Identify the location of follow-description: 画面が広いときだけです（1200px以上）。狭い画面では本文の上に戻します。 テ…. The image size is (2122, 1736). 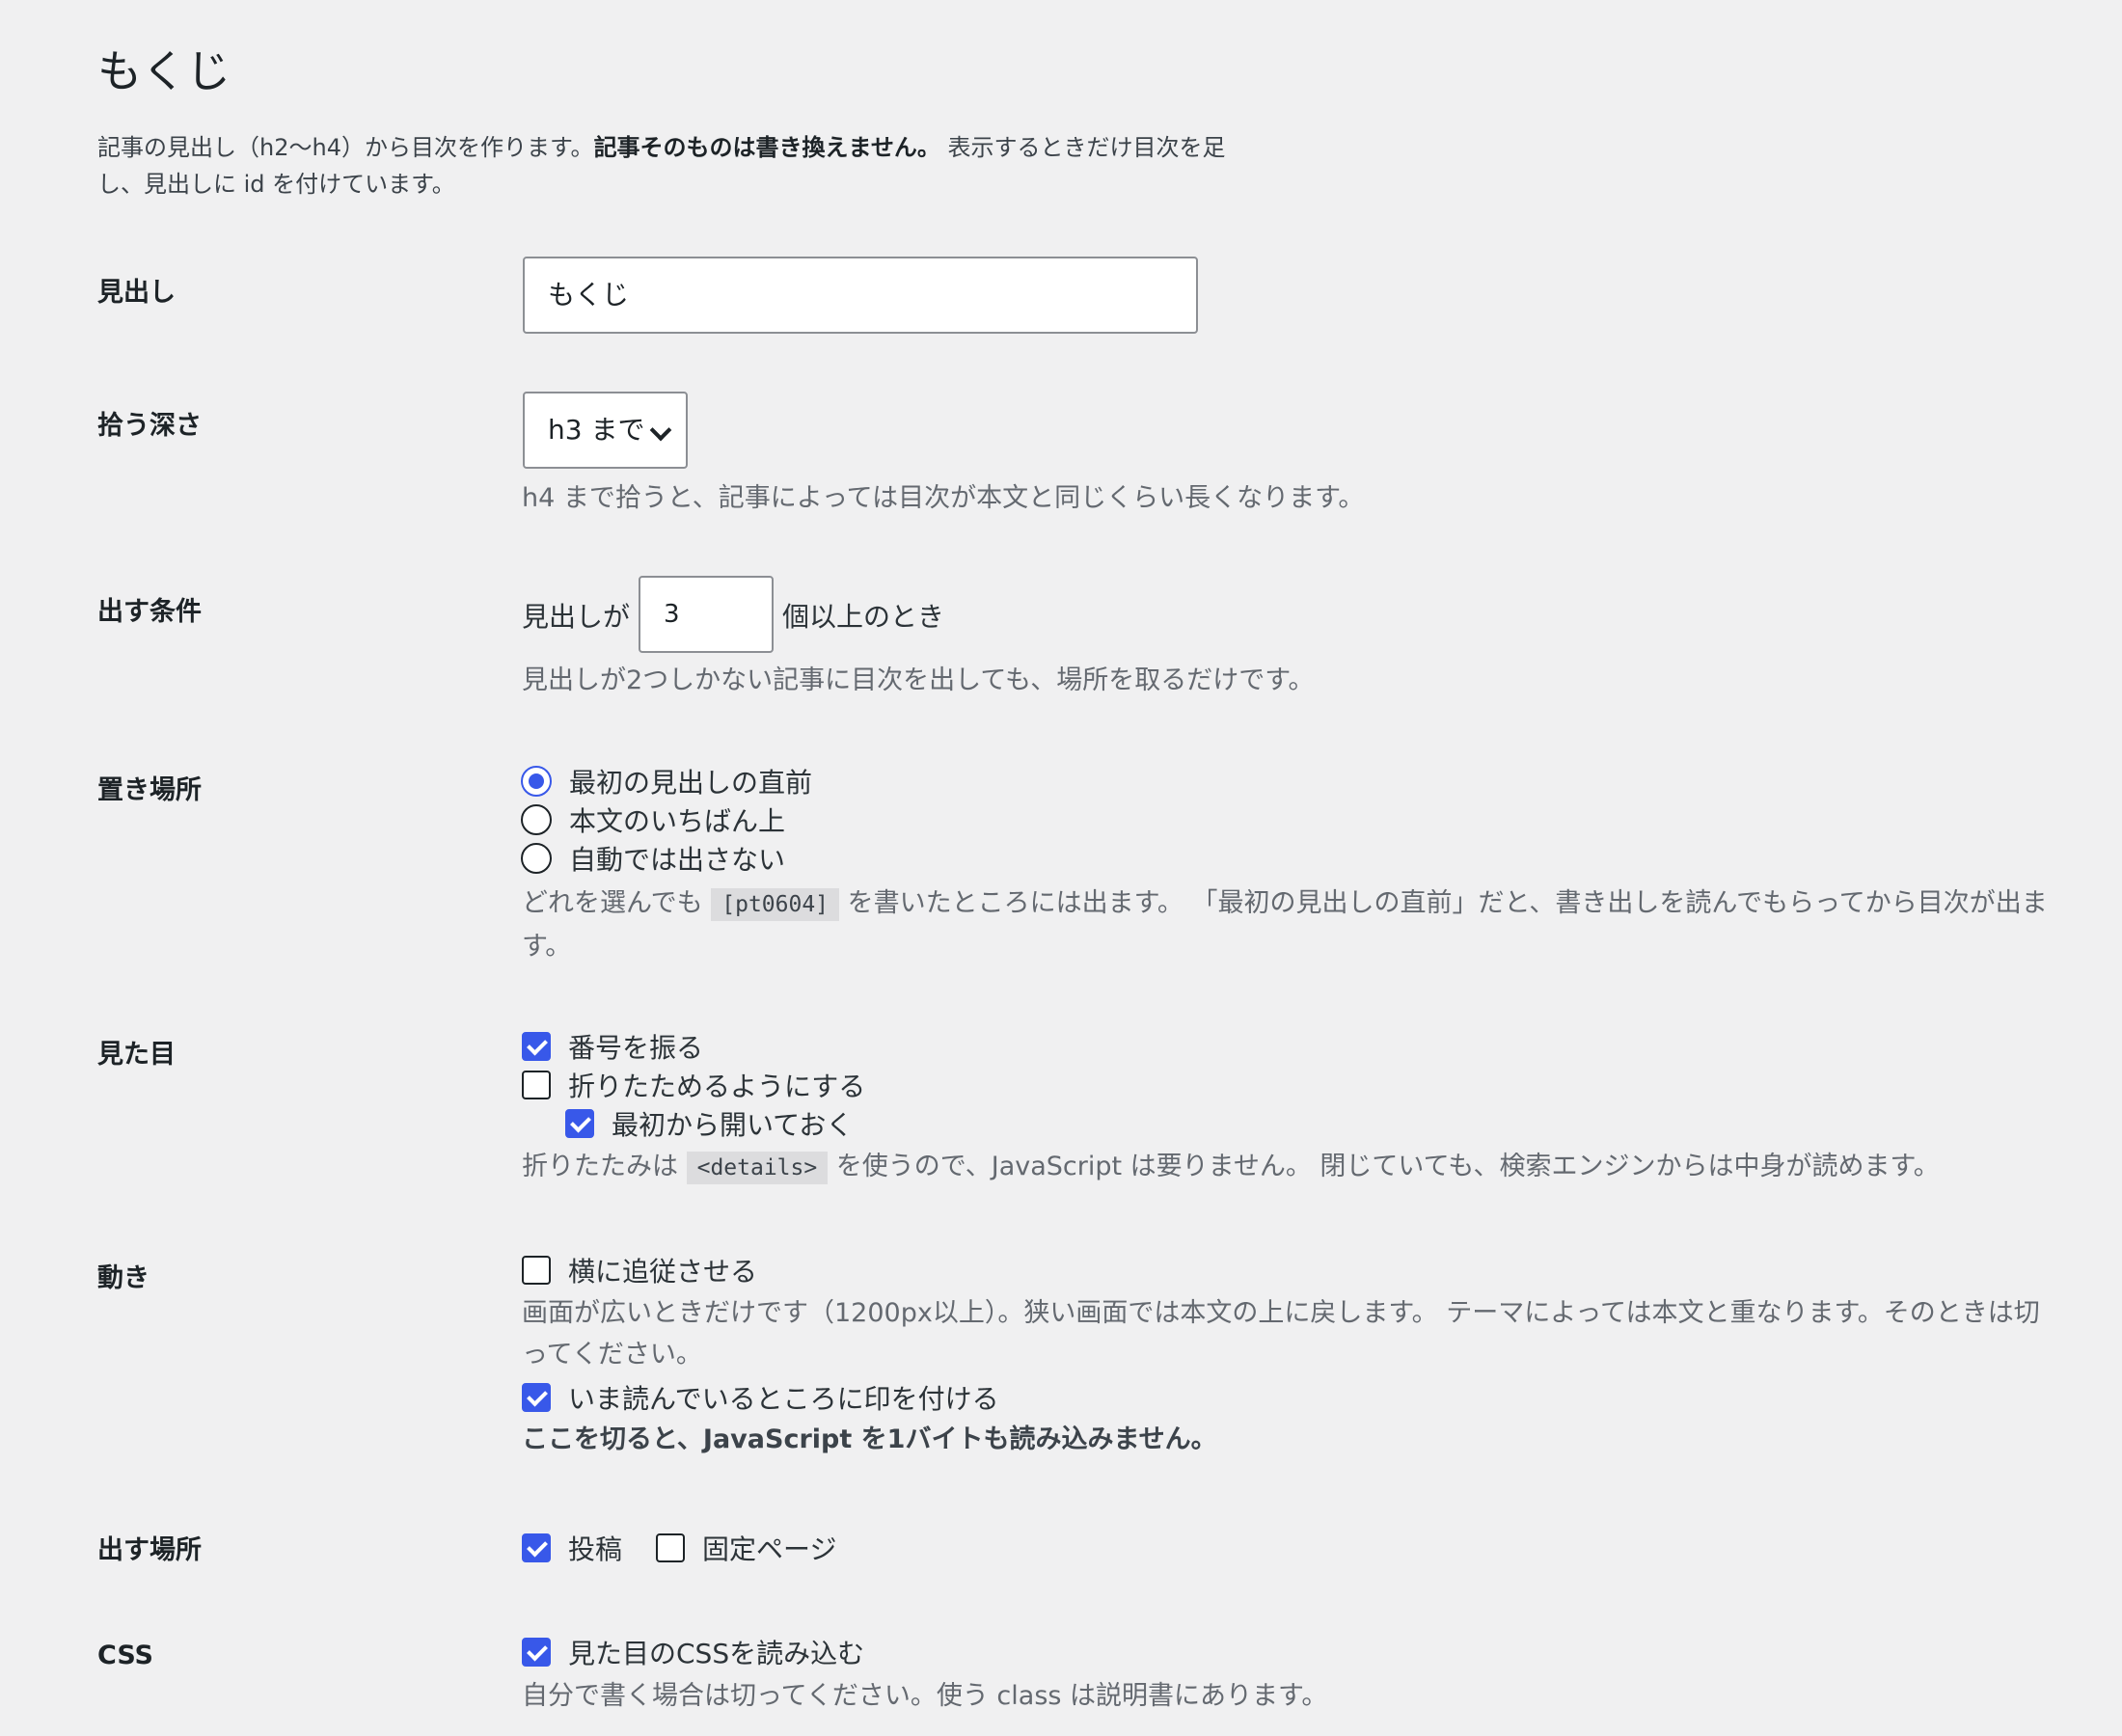
(1281, 1334).